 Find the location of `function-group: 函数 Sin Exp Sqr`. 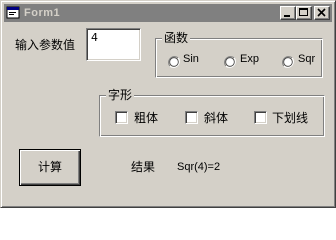

function-group: 函数 Sin Exp Sqr is located at coordinates (239, 54).